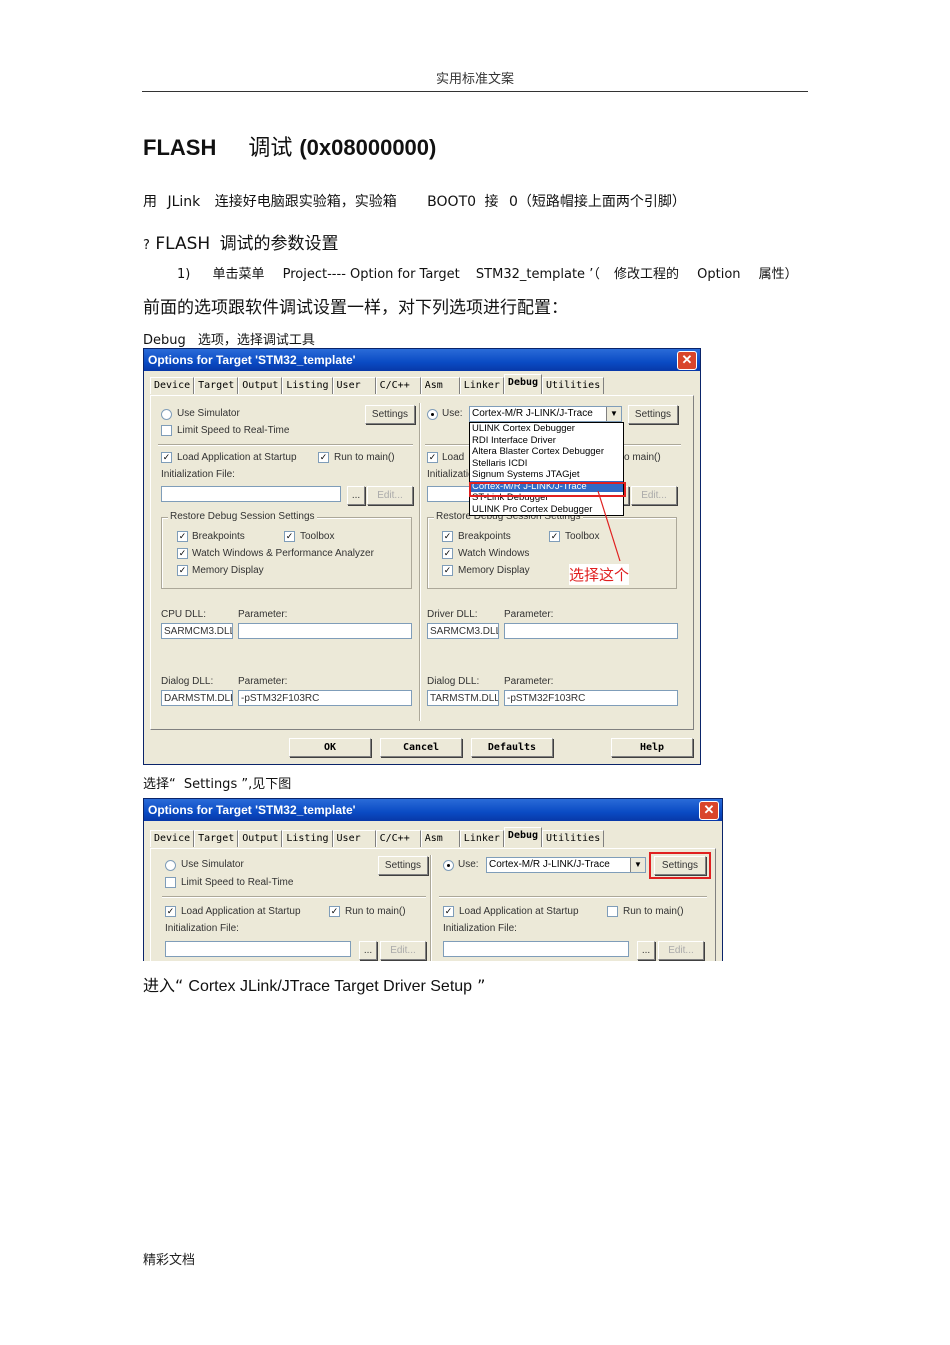 The width and height of the screenshot is (950, 1345). What do you see at coordinates (182, 553) in the screenshot?
I see `watch-checkbox: ✓` at bounding box center [182, 553].